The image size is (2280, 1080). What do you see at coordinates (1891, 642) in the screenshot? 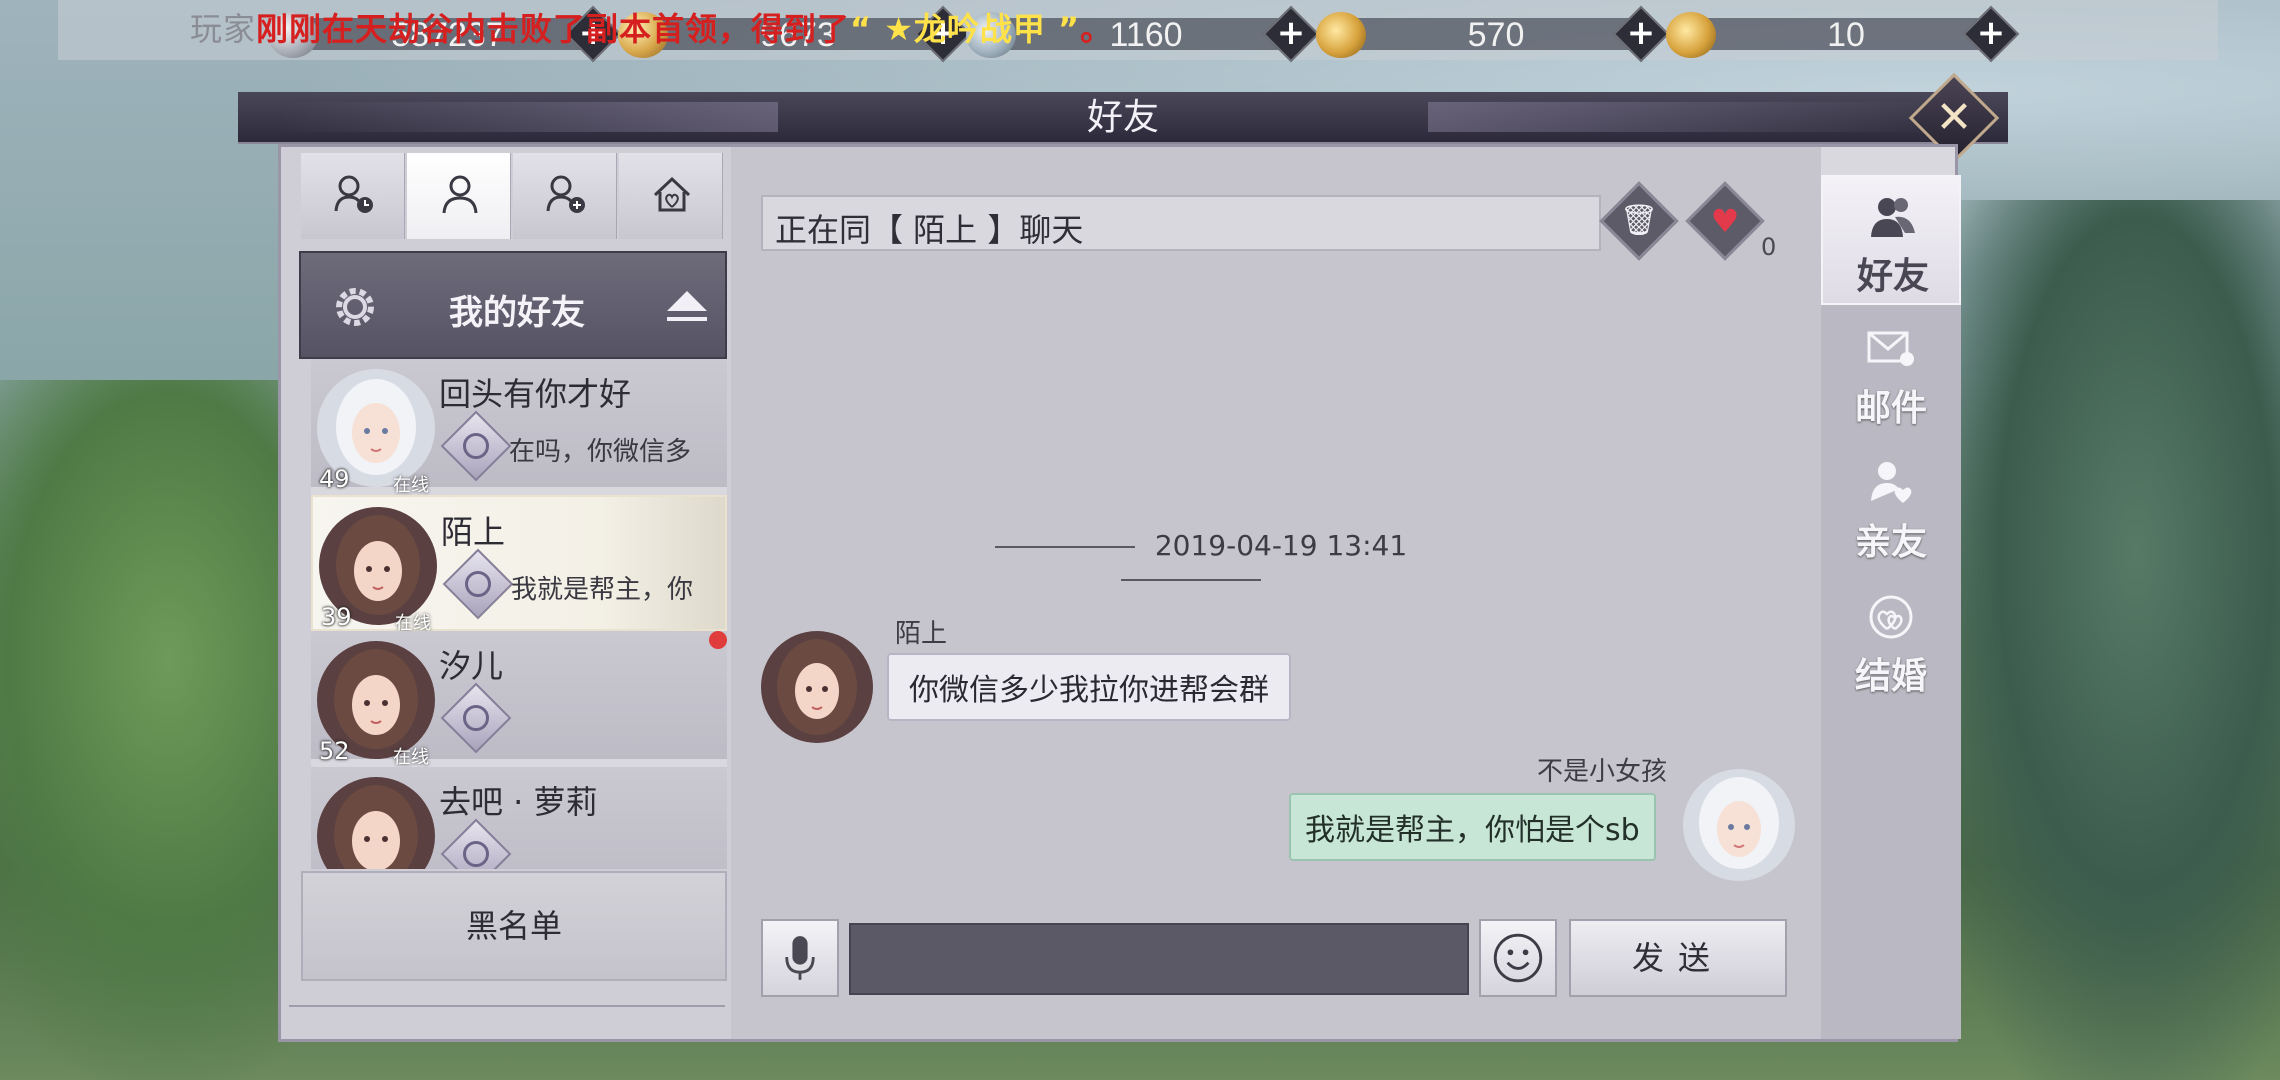
I see `nav-marriage: 结婚` at bounding box center [1891, 642].